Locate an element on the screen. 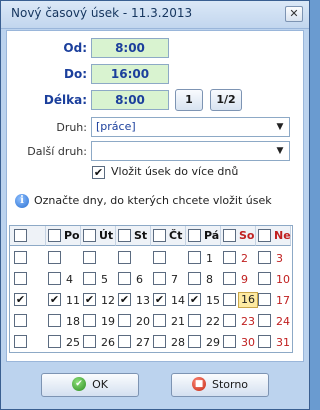 This screenshot has width=320, height=410. multi-day-checkbox: ✔ is located at coordinates (98, 172).